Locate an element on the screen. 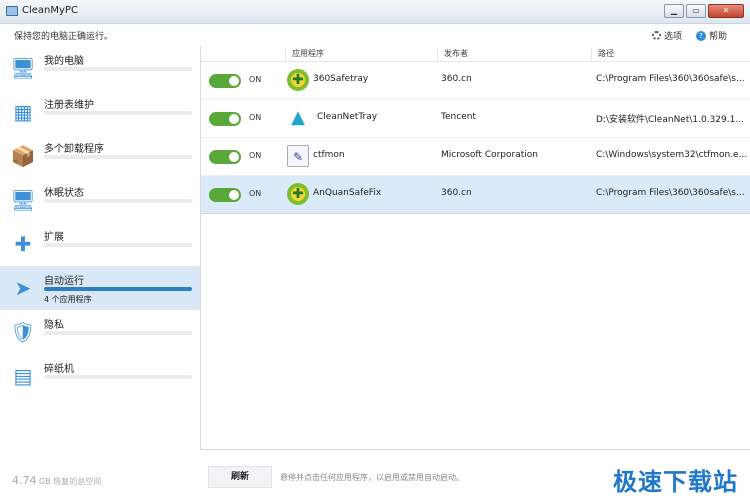 The width and height of the screenshot is (750, 500). column-header-publisher: 发布者 is located at coordinates (452, 55).